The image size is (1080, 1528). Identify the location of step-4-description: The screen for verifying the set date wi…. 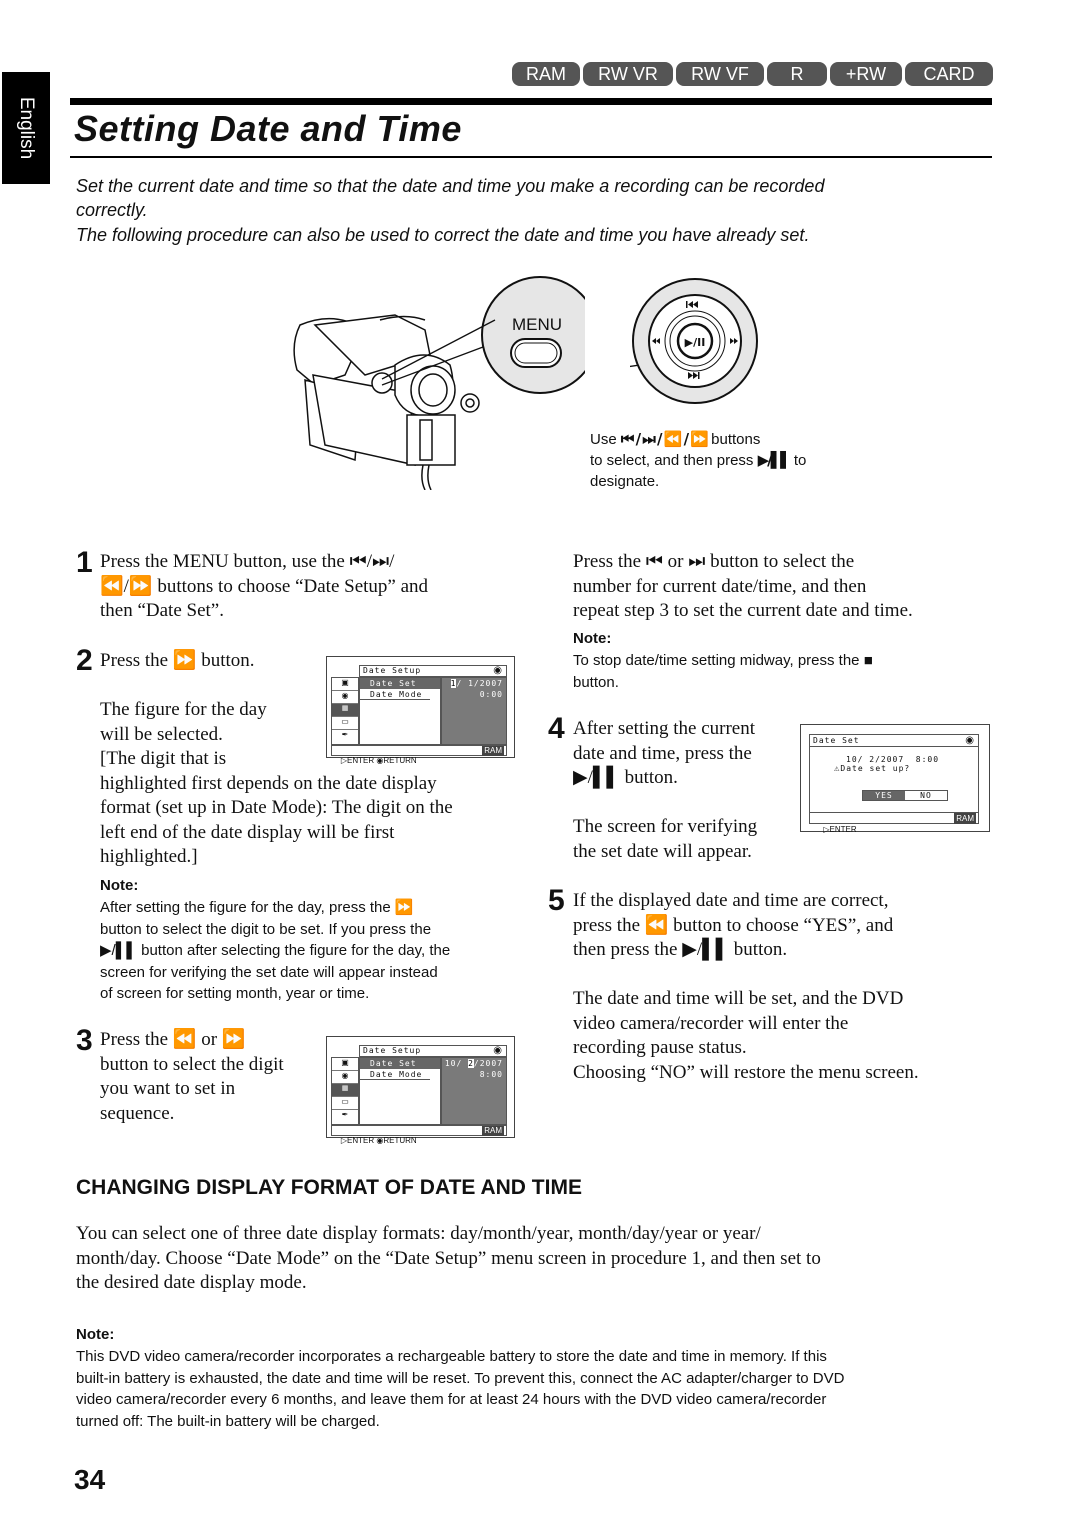
(665, 839).